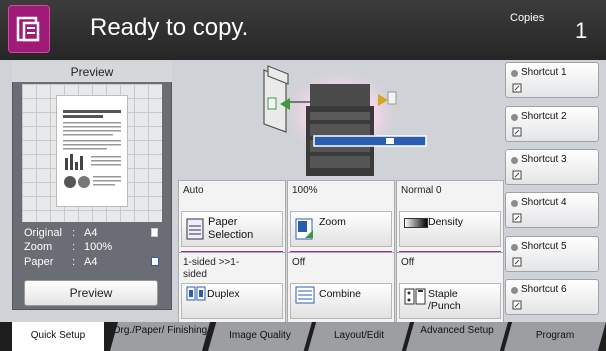 This screenshot has width=606, height=351. Describe the element at coordinates (341, 301) in the screenshot. I see `combine-button: Combine` at that location.